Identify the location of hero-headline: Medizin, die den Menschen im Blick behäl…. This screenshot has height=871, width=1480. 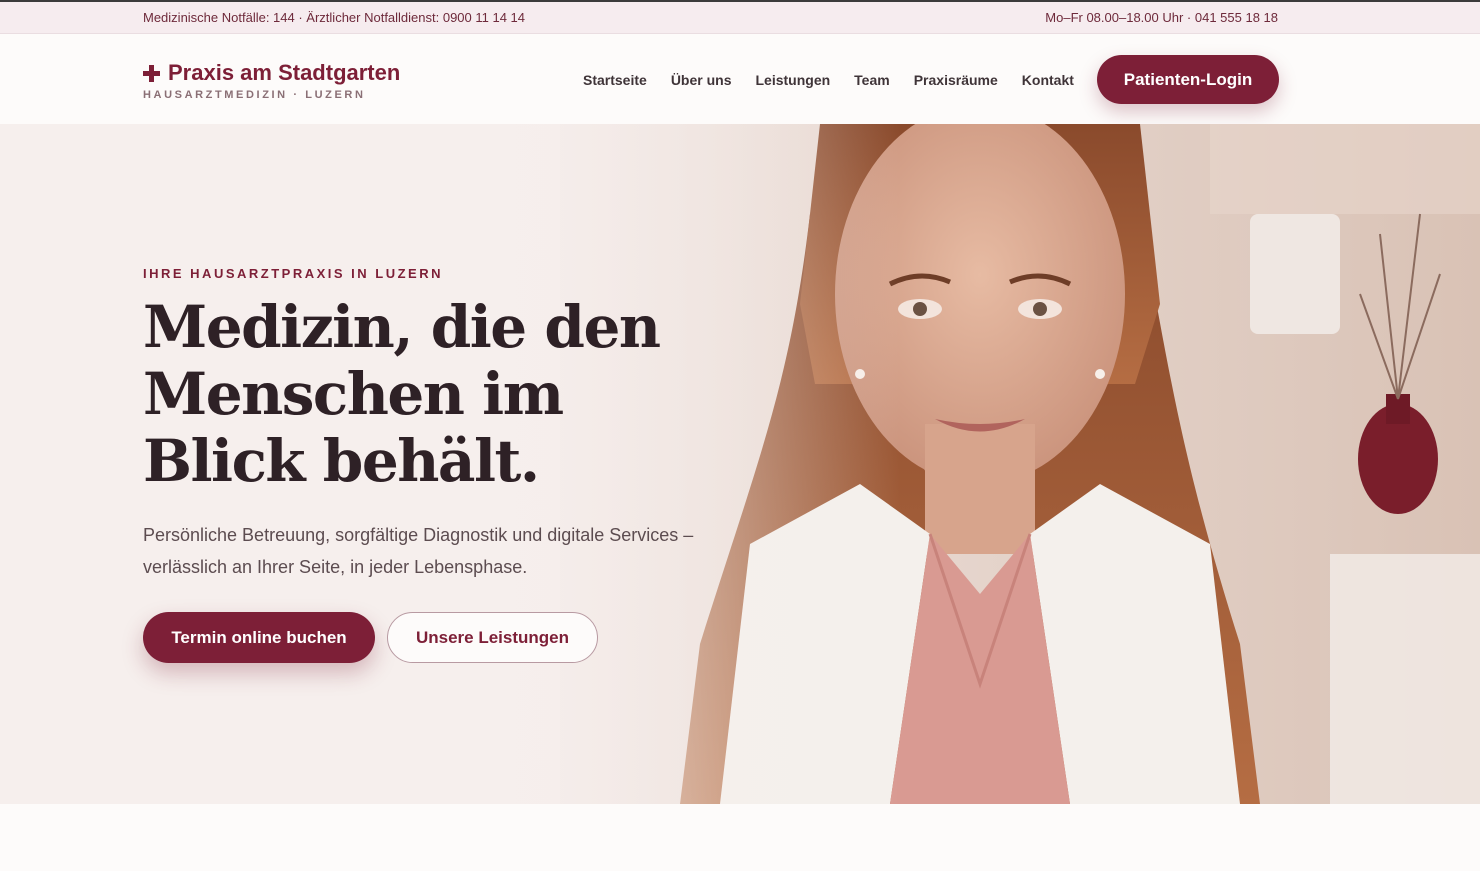
(402, 394).